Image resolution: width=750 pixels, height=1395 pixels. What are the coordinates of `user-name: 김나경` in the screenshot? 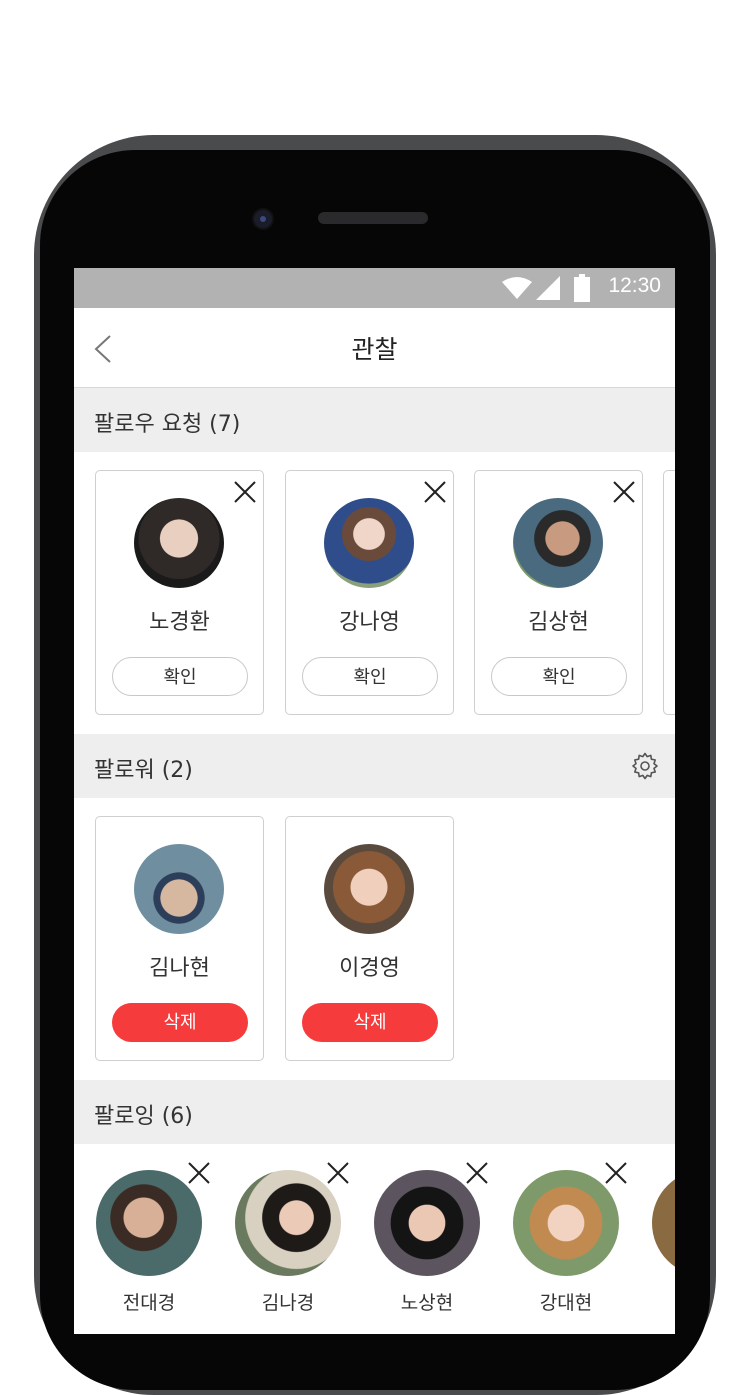 It's located at (288, 1303).